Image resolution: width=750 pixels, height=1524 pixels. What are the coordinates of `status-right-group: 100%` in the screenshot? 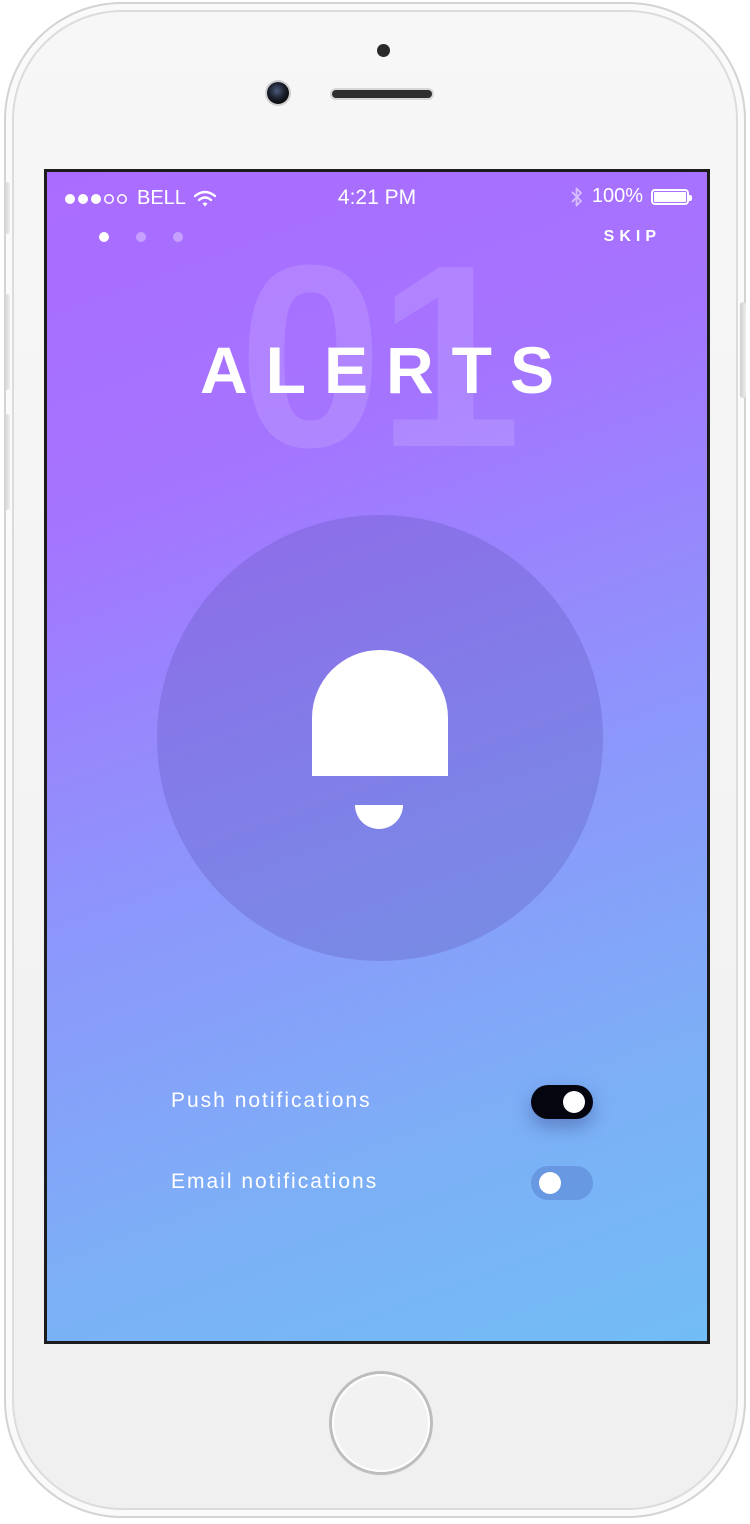 It's located at (631, 196).